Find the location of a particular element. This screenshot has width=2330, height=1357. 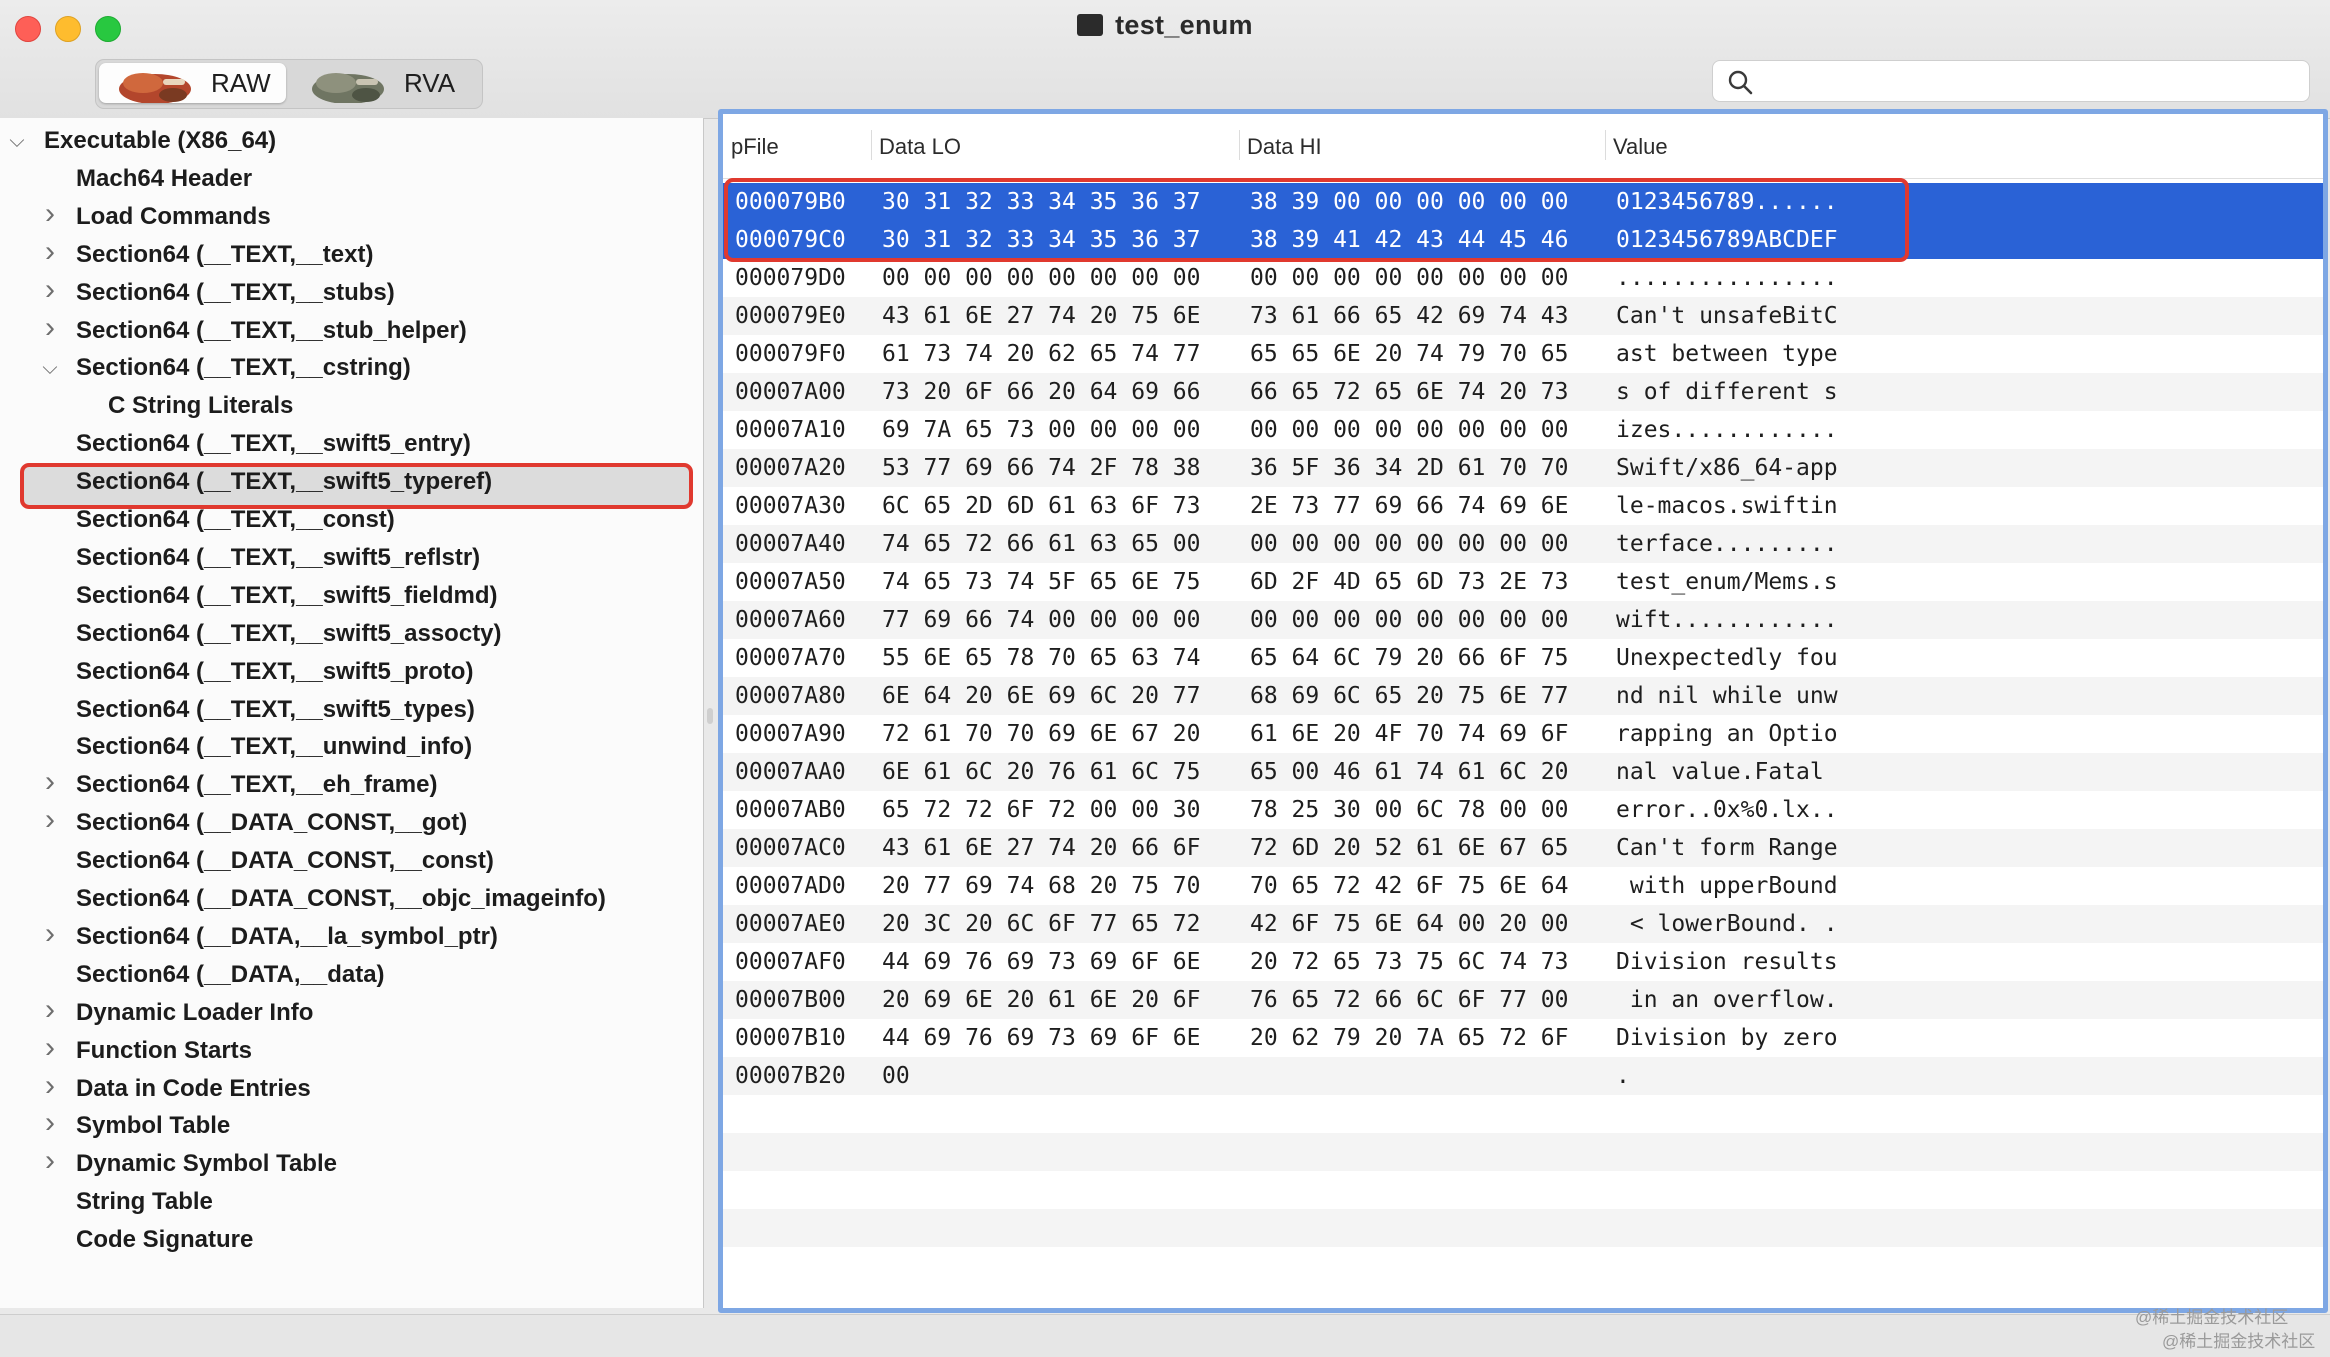

outline-item-label: Section64 (__TEXT,__swift5_typeref) is located at coordinates (284, 482).